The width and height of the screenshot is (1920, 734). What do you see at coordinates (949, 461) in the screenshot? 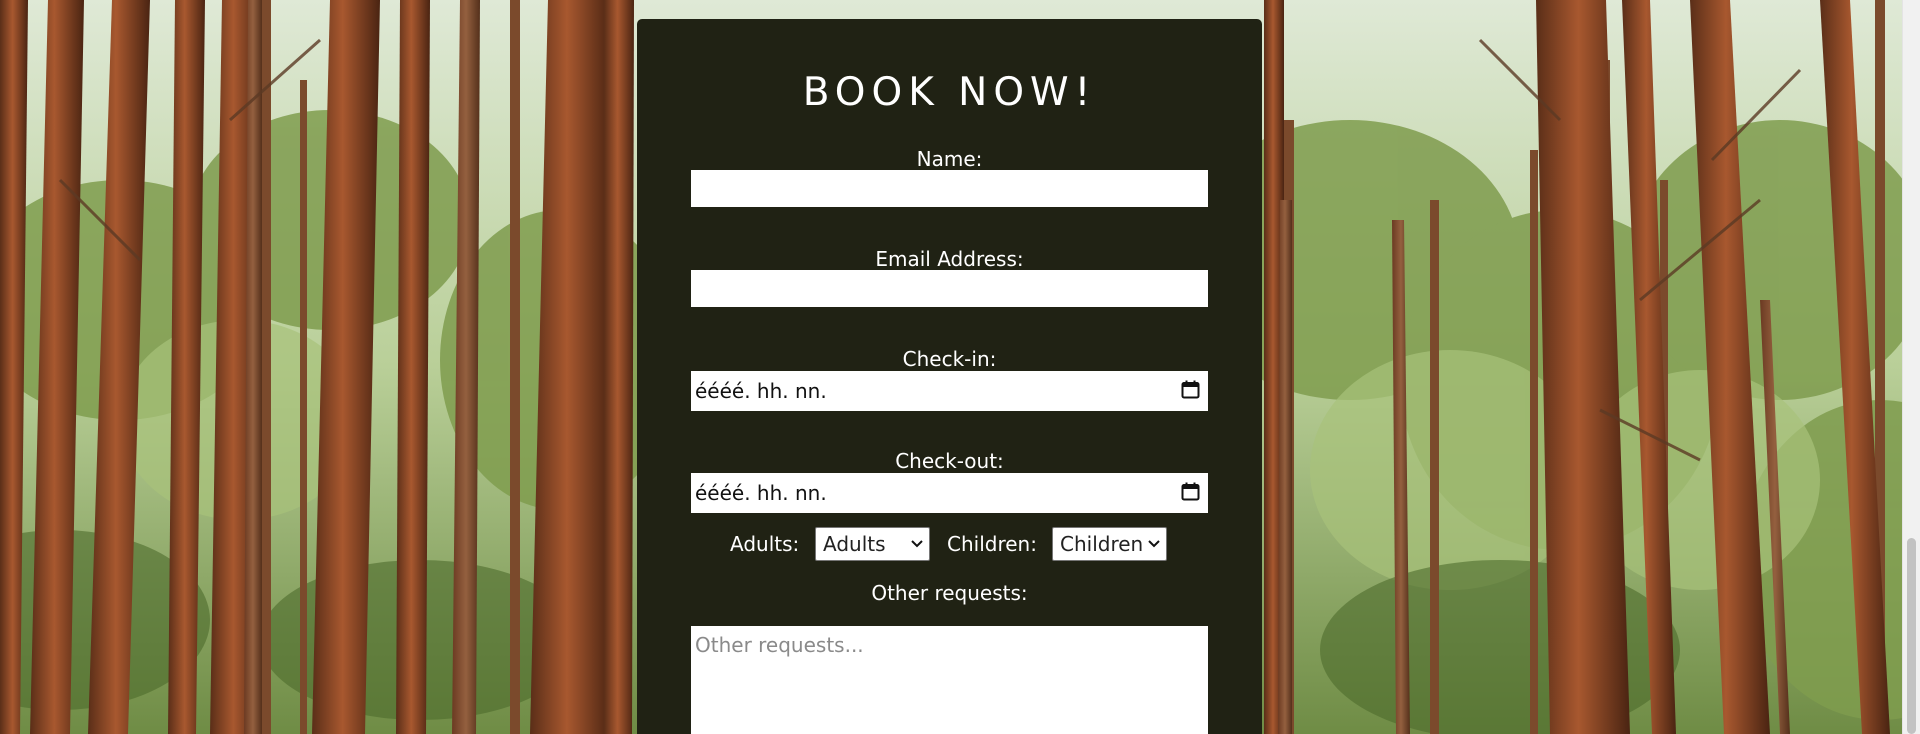
I see `checkout-label: Check-out:` at bounding box center [949, 461].